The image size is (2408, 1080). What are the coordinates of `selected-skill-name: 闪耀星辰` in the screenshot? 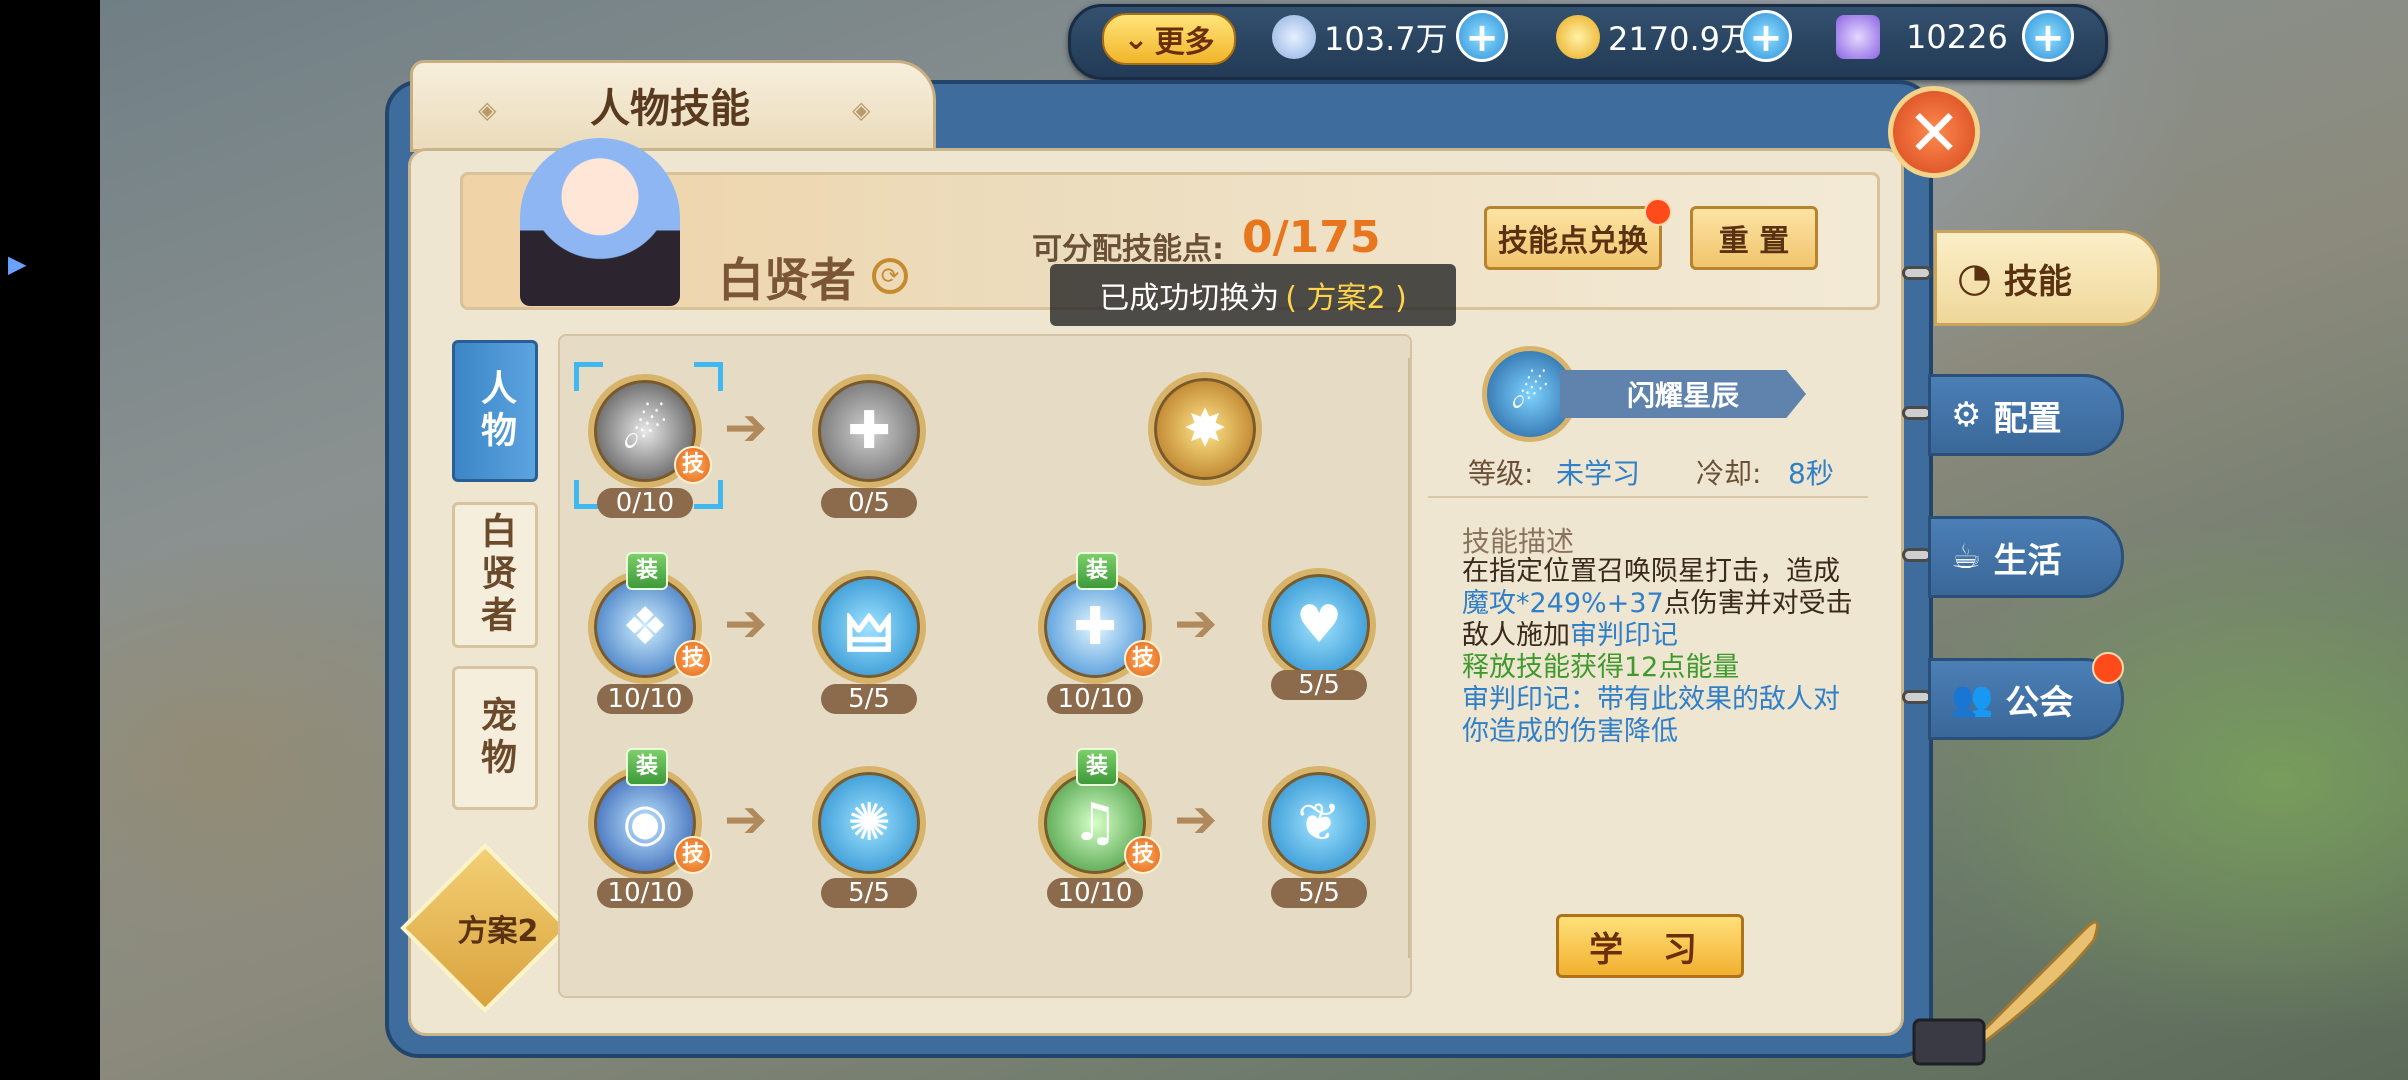 It's located at (1683, 394).